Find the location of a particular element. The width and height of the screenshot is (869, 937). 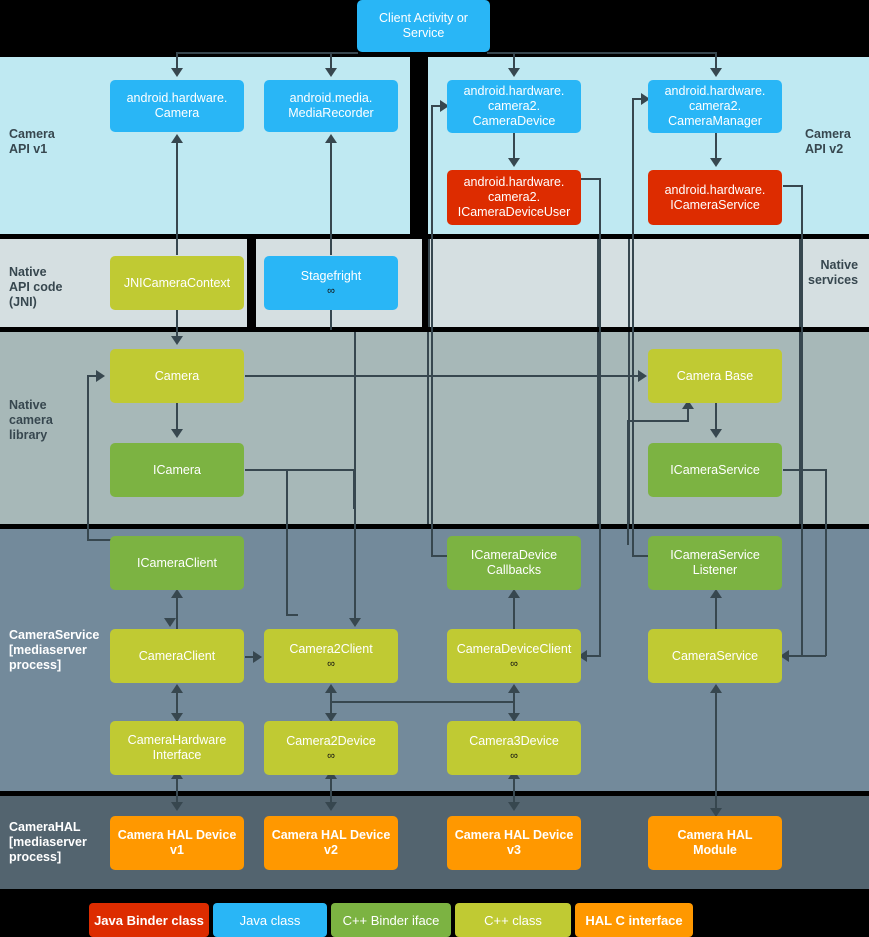

legend-label: C++ class is located at coordinates (513, 920).